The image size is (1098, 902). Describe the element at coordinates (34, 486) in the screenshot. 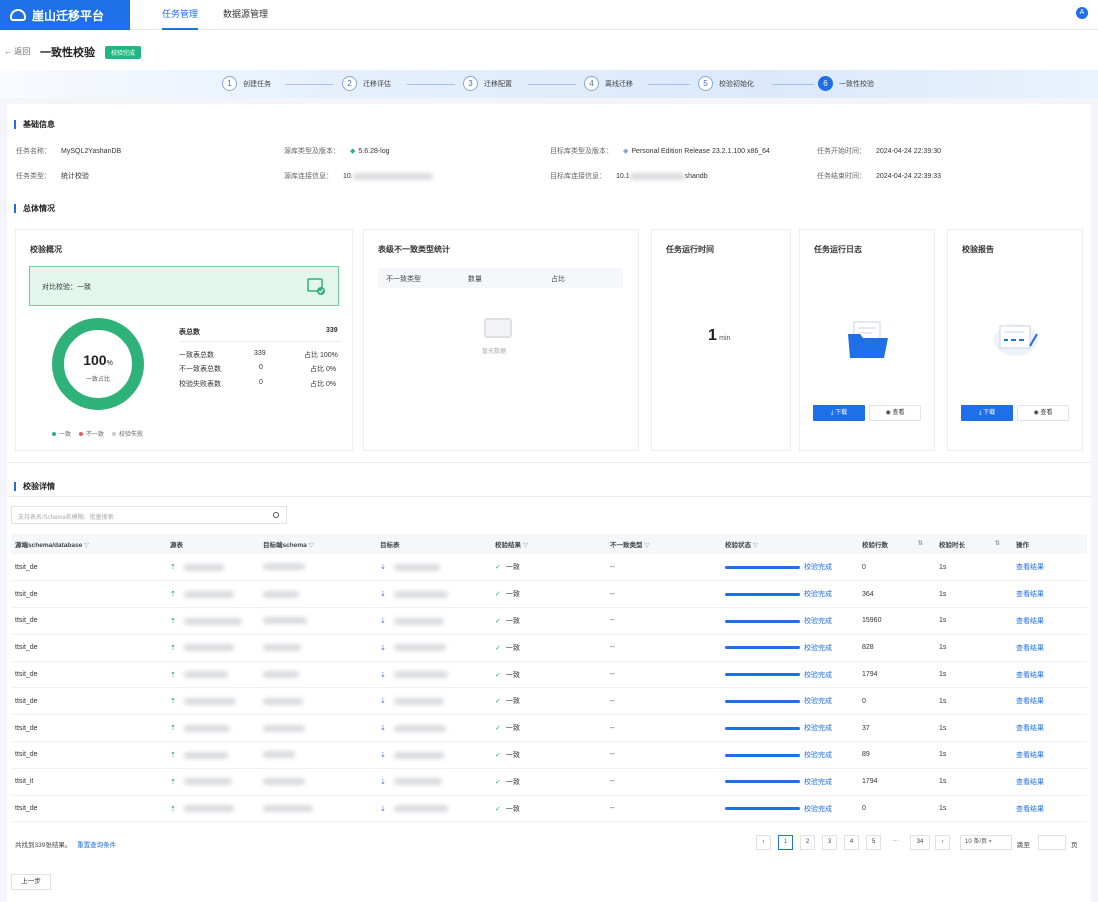

I see `section-details: 校验详情` at that location.